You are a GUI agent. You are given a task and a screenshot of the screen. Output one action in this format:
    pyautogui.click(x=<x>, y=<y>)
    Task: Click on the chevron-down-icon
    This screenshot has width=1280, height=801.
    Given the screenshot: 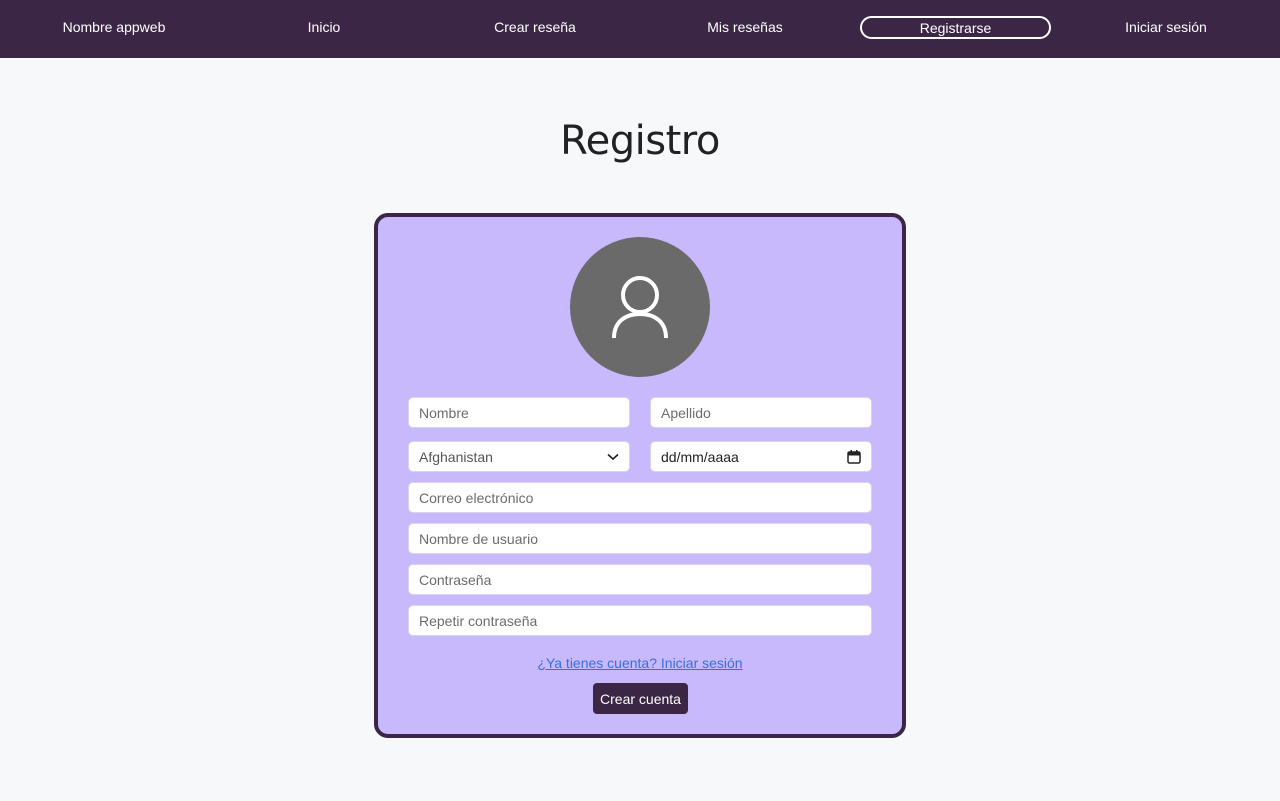 What is the action you would take?
    pyautogui.click(x=613, y=456)
    